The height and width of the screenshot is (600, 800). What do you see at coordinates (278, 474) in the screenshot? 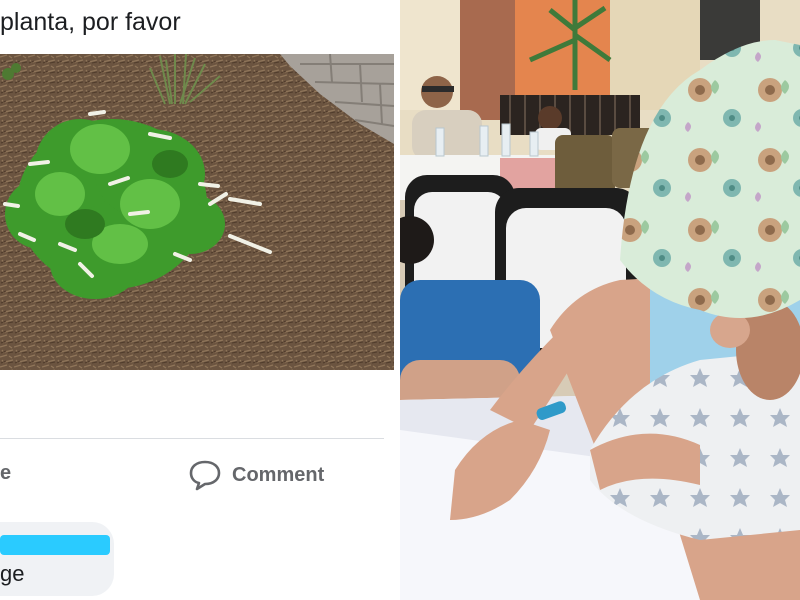
I see `comment-label: Comment` at bounding box center [278, 474].